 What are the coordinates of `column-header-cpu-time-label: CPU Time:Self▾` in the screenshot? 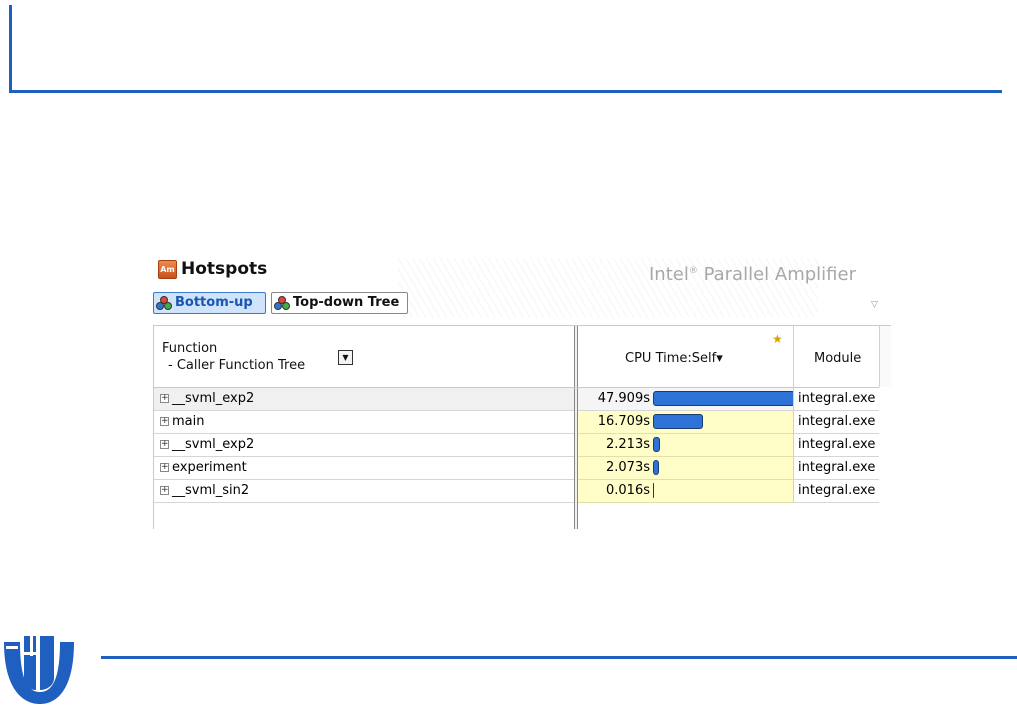 It's located at (674, 358).